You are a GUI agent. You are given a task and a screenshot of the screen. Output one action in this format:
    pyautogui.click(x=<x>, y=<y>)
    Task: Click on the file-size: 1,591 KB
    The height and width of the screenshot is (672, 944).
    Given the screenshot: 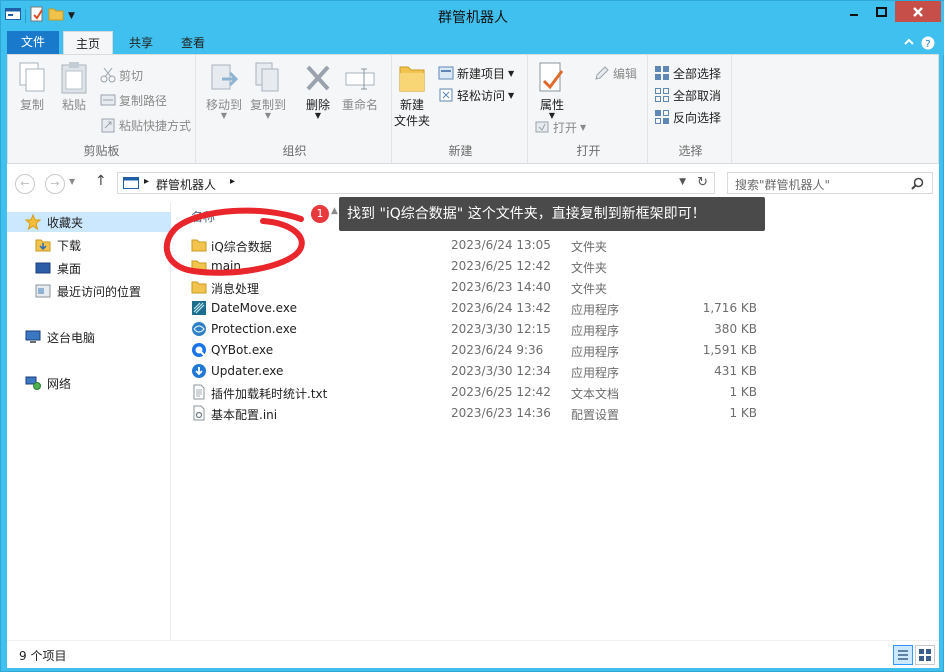 What is the action you would take?
    pyautogui.click(x=729, y=350)
    